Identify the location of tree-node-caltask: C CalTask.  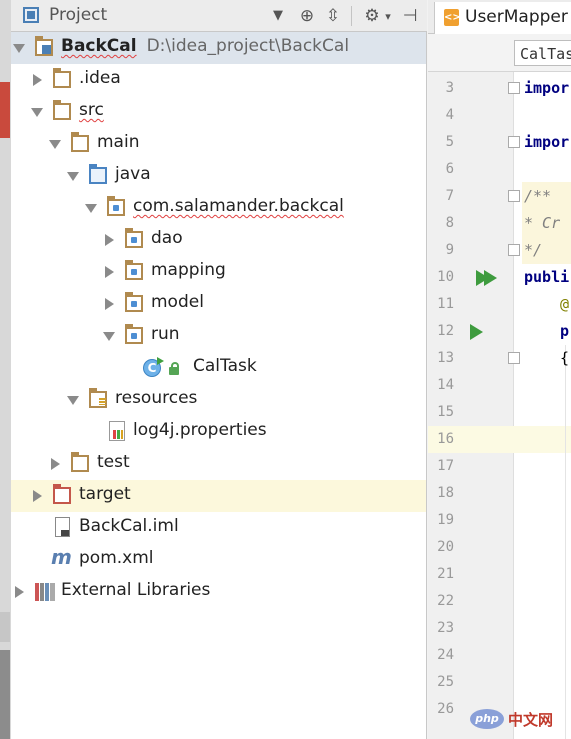
(219, 368).